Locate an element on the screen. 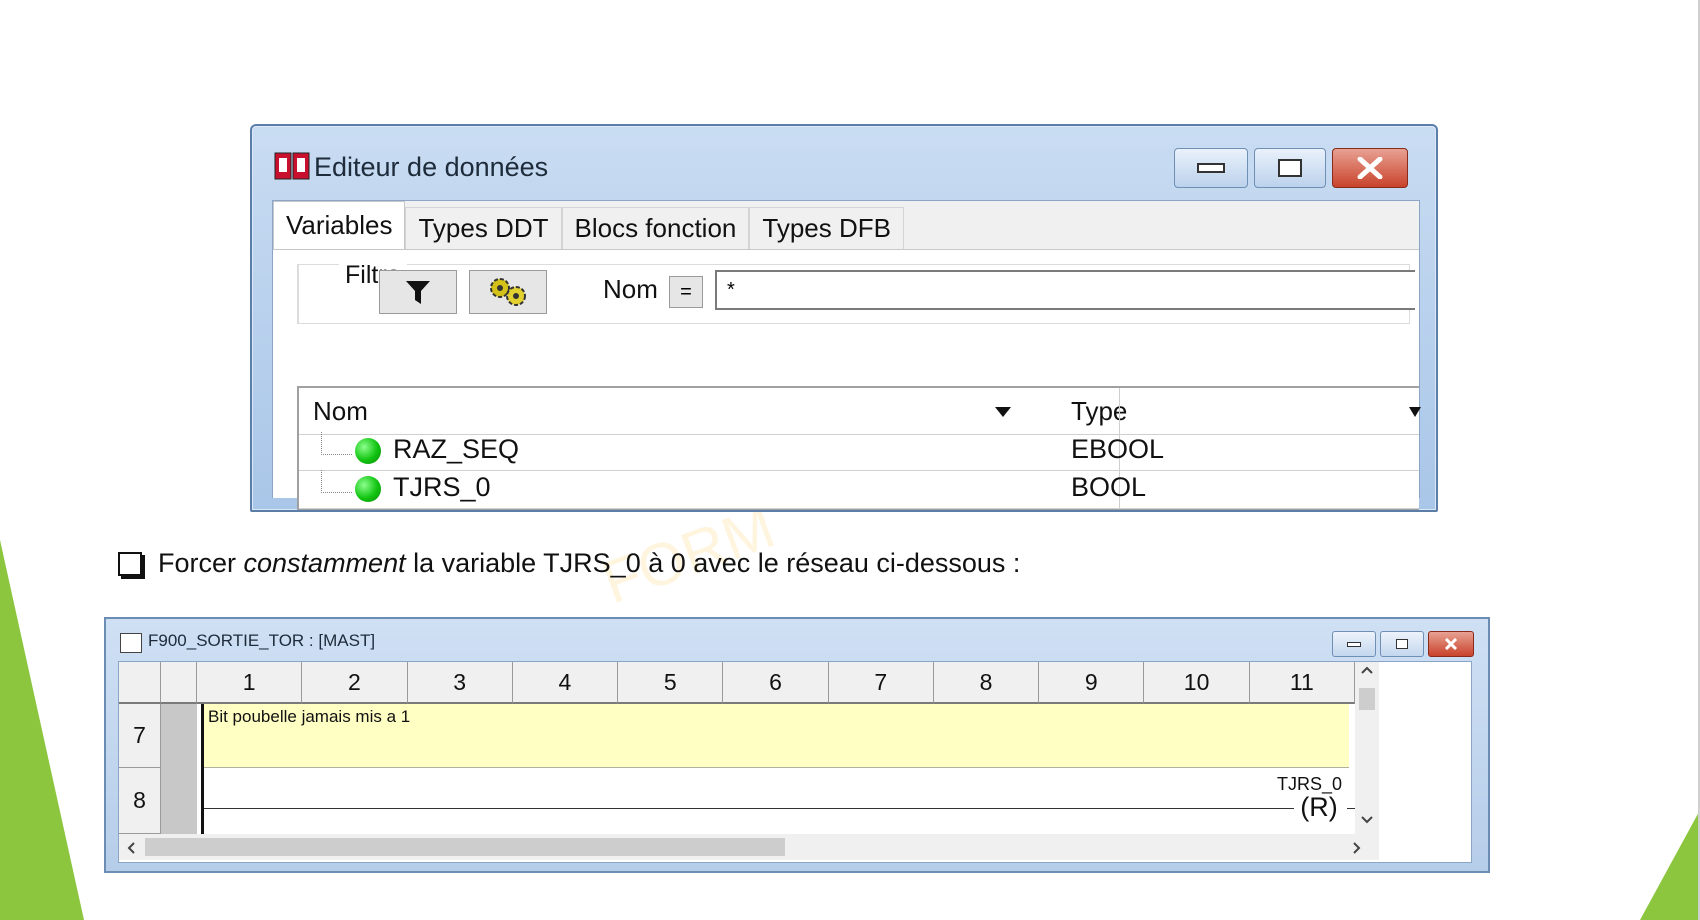 This screenshot has width=1700, height=920. horizontal-scrollbar is located at coordinates (749, 847).